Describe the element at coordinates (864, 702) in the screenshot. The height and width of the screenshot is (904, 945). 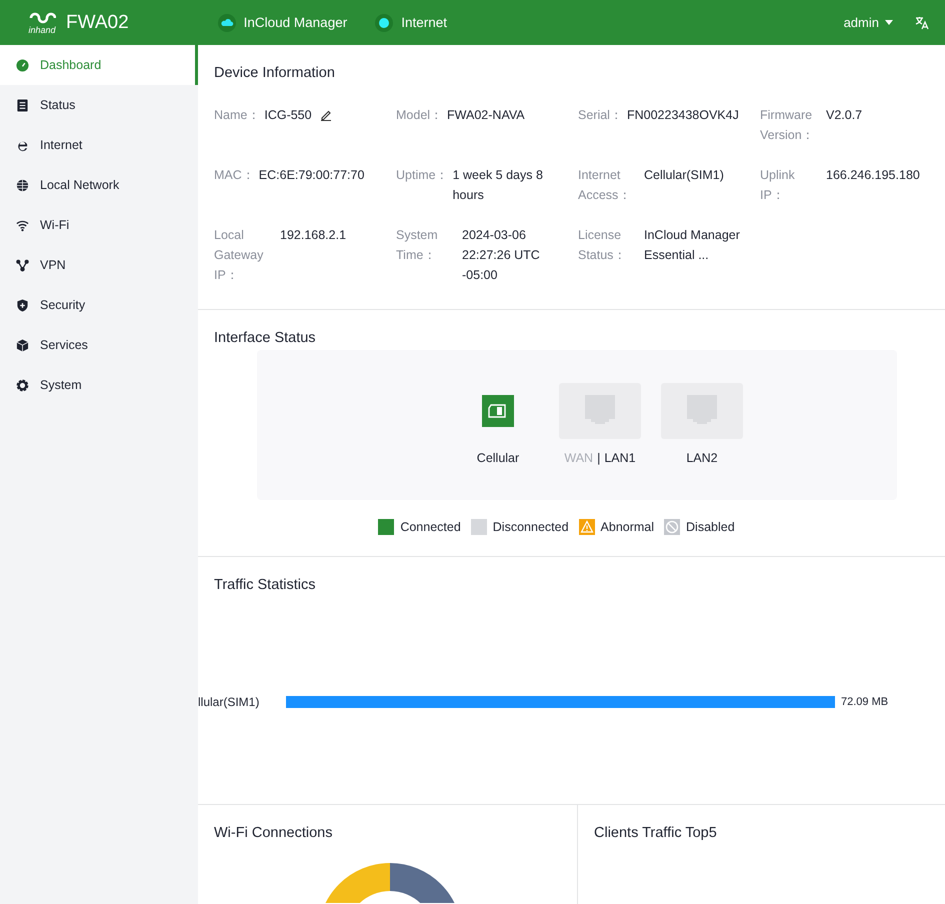
I see `traffic-reading: 72.09 MB` at that location.